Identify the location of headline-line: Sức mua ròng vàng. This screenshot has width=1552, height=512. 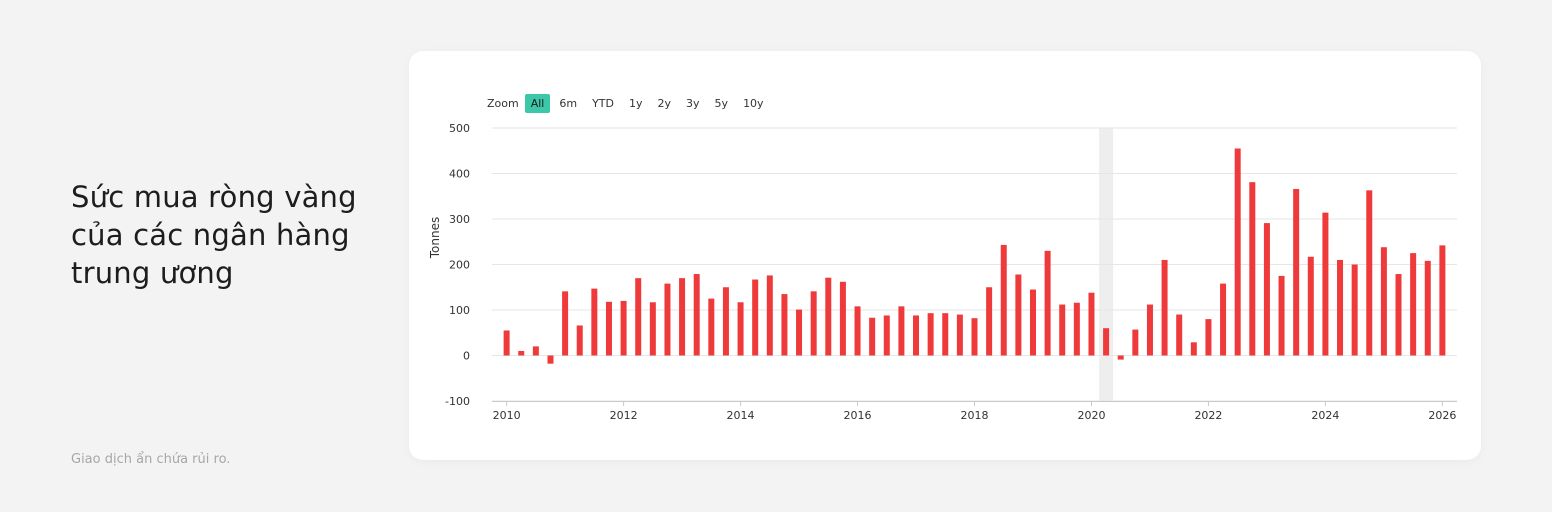
(214, 197).